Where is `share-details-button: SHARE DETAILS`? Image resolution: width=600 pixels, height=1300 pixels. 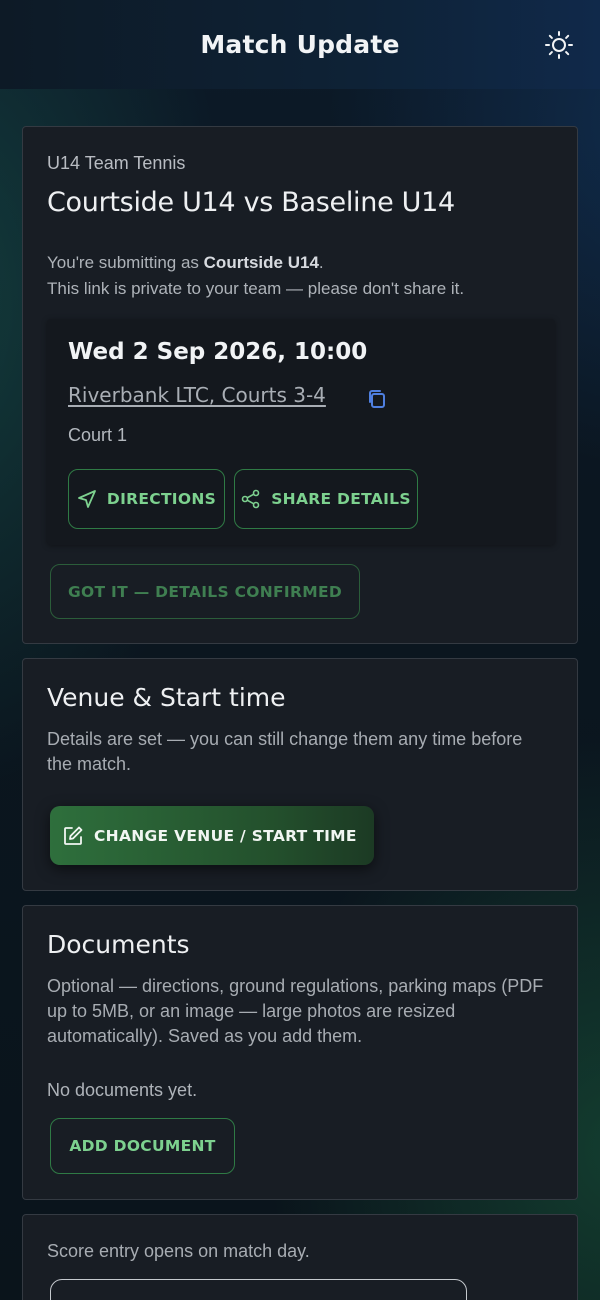
share-details-button: SHARE DETAILS is located at coordinates (326, 499).